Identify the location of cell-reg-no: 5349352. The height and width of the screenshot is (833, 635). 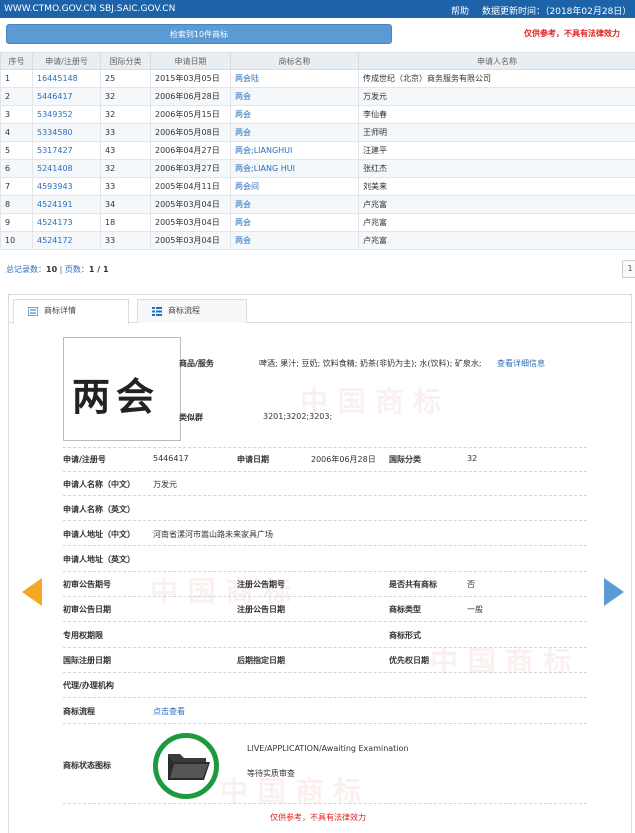
(66, 114).